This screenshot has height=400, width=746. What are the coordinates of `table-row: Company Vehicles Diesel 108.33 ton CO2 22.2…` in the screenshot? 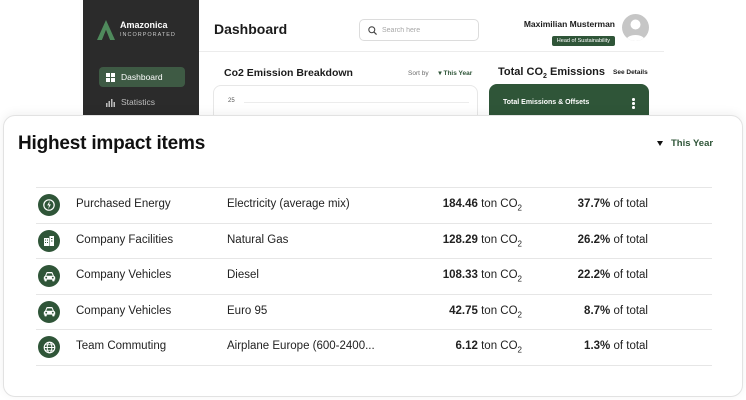 It's located at (374, 277).